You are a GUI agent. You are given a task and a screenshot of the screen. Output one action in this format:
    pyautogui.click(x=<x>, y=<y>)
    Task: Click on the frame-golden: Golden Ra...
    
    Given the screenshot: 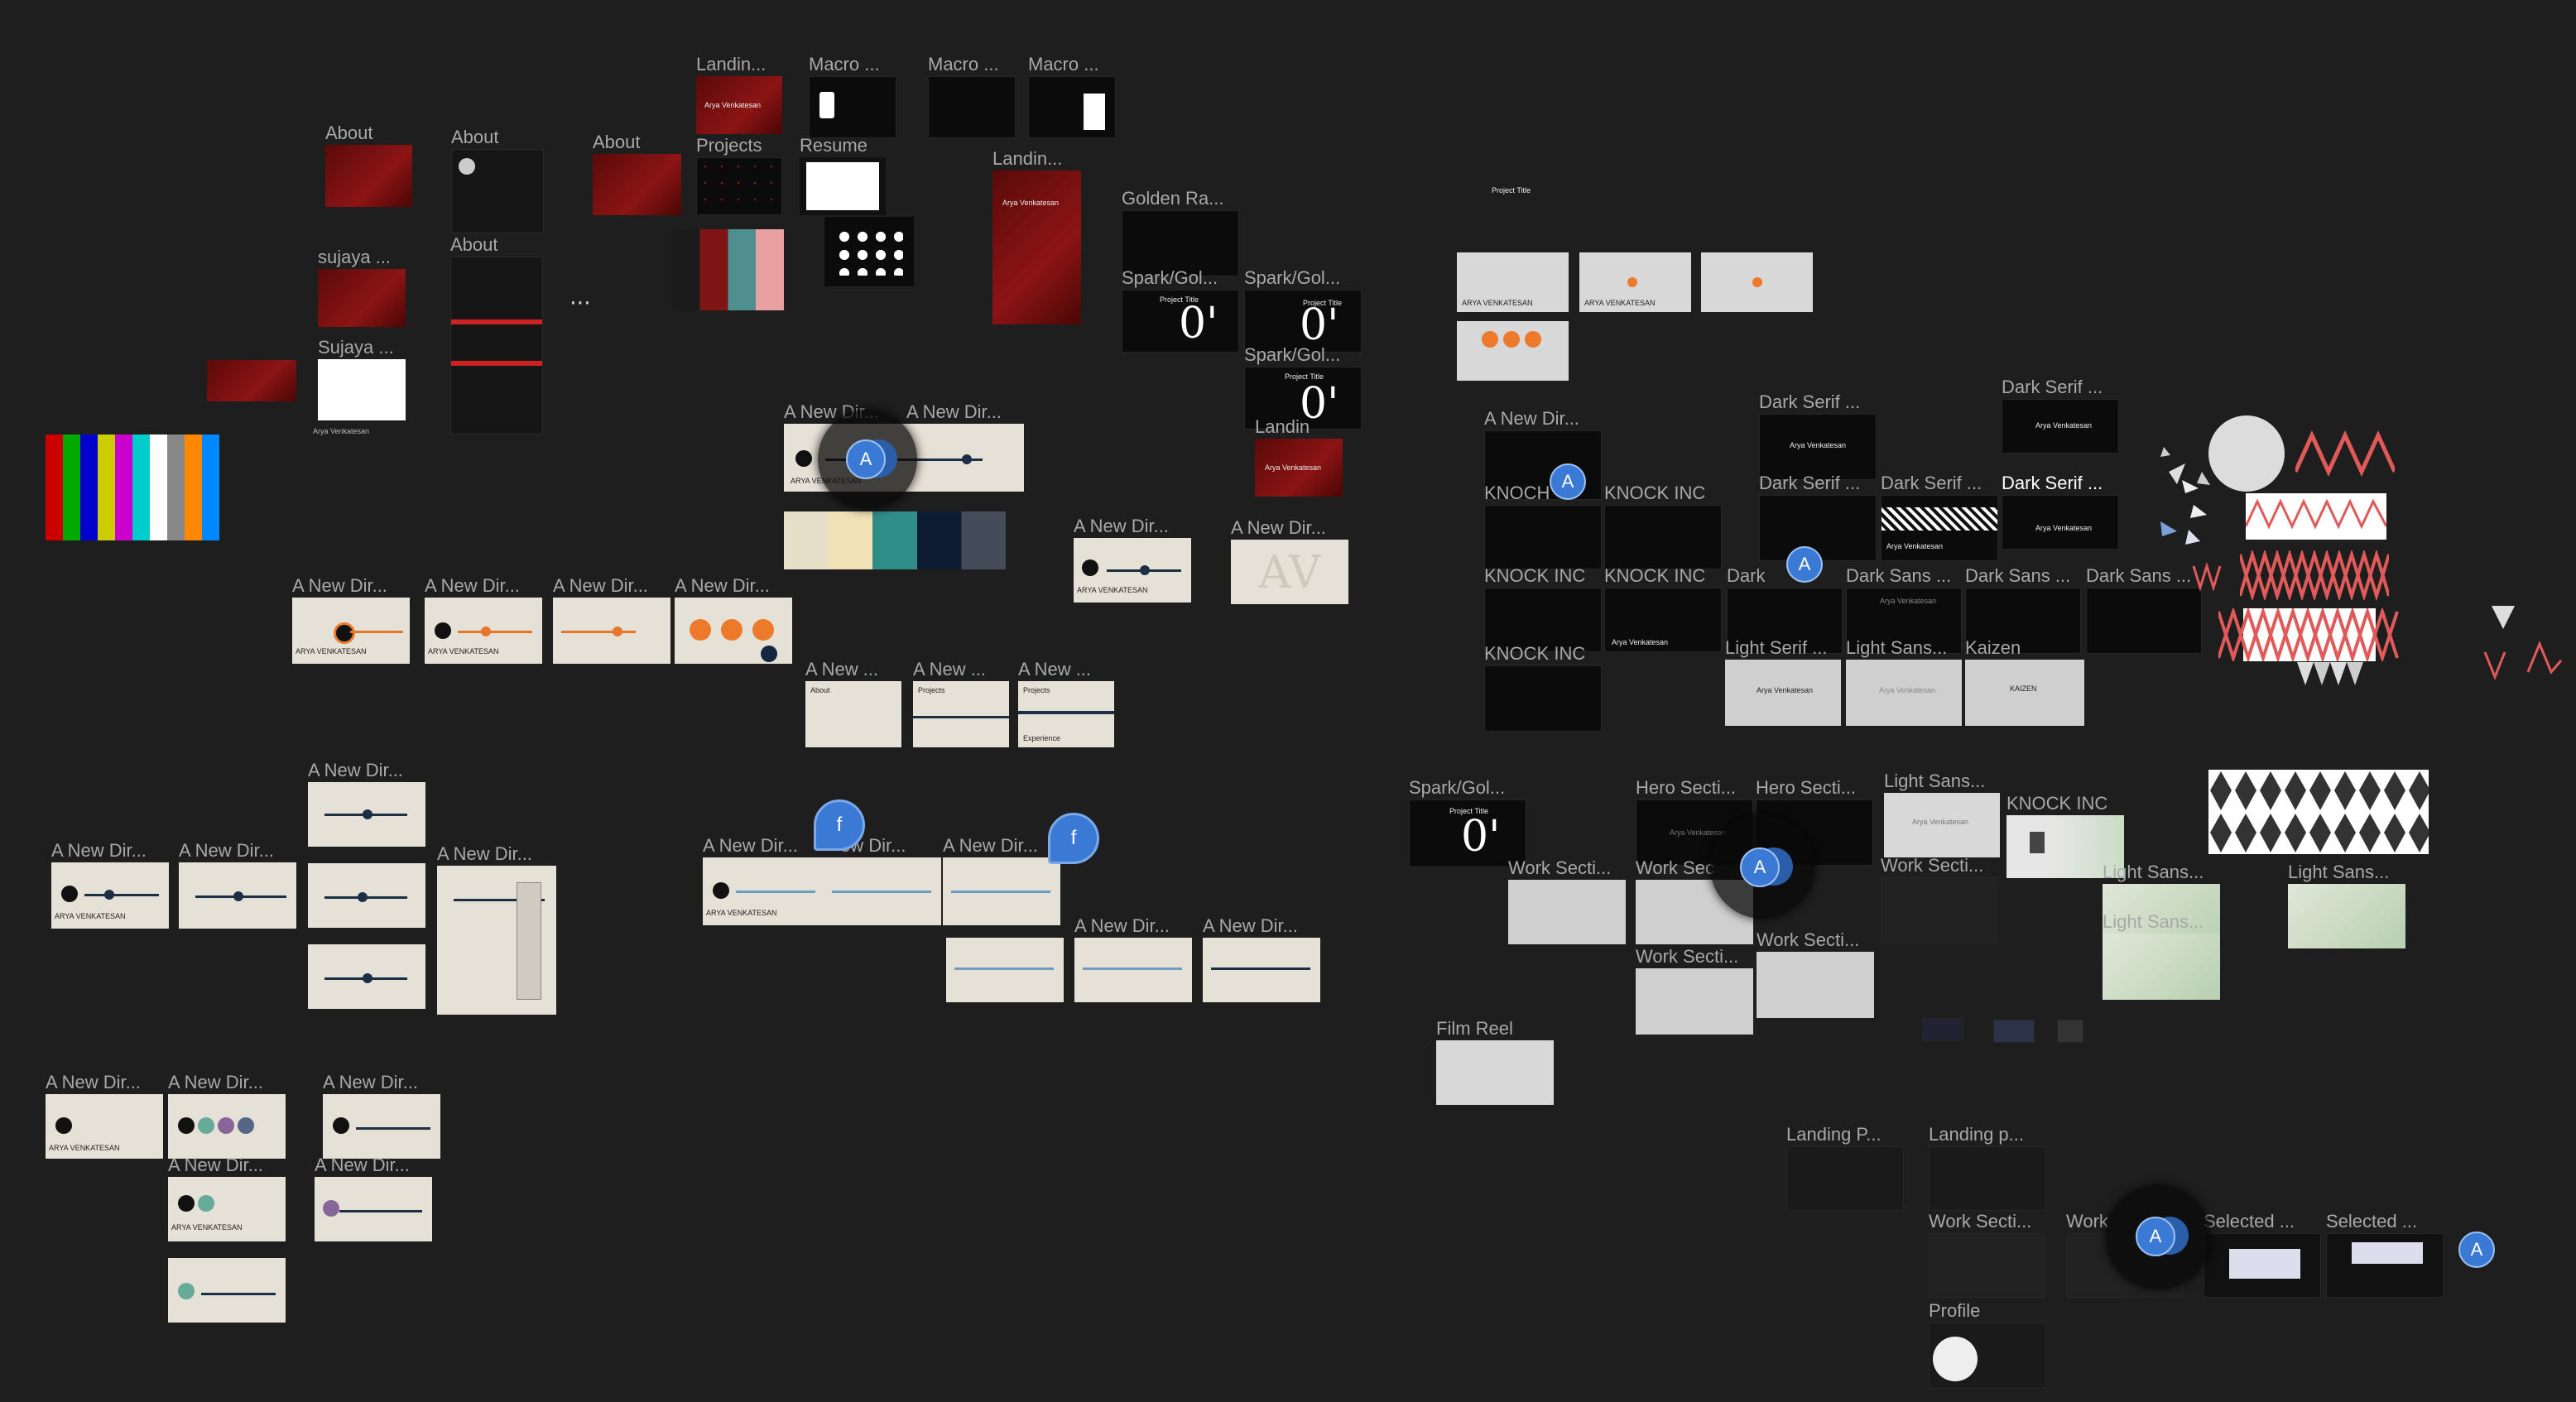 What is the action you would take?
    pyautogui.click(x=1180, y=232)
    